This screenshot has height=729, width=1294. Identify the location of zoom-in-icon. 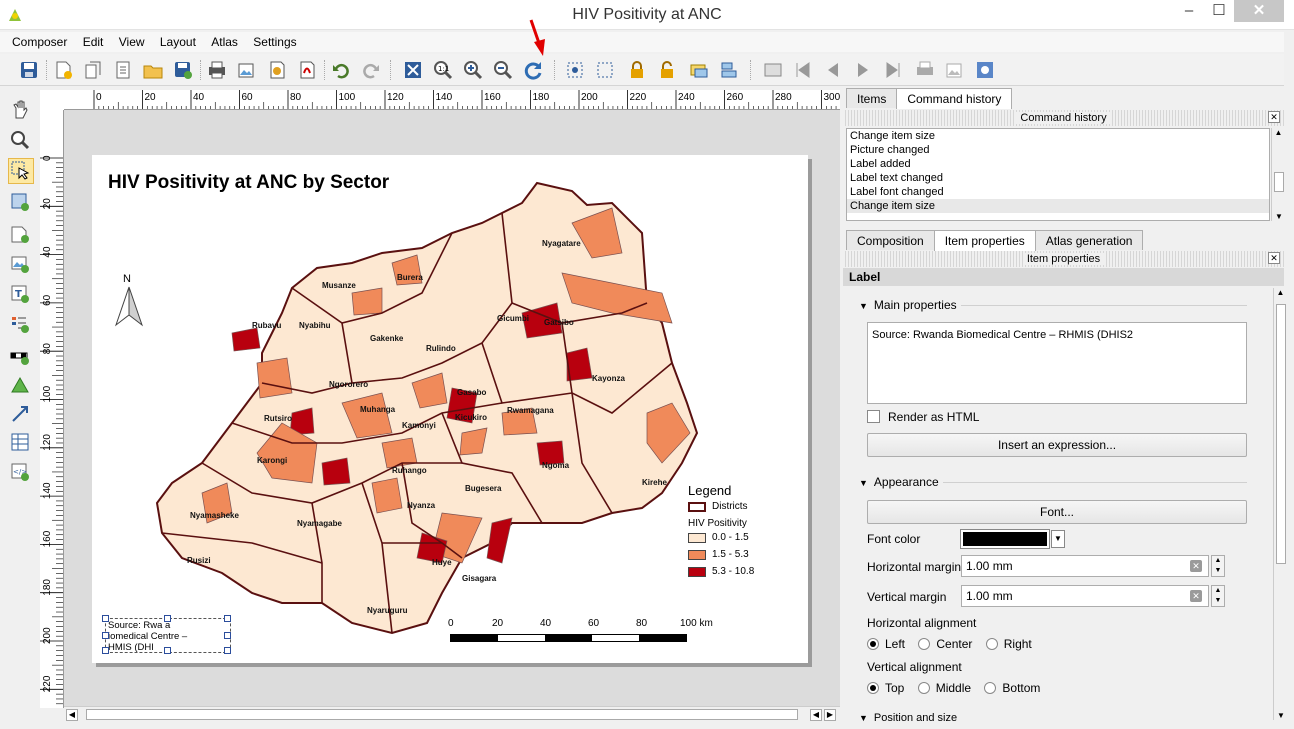
(474, 70).